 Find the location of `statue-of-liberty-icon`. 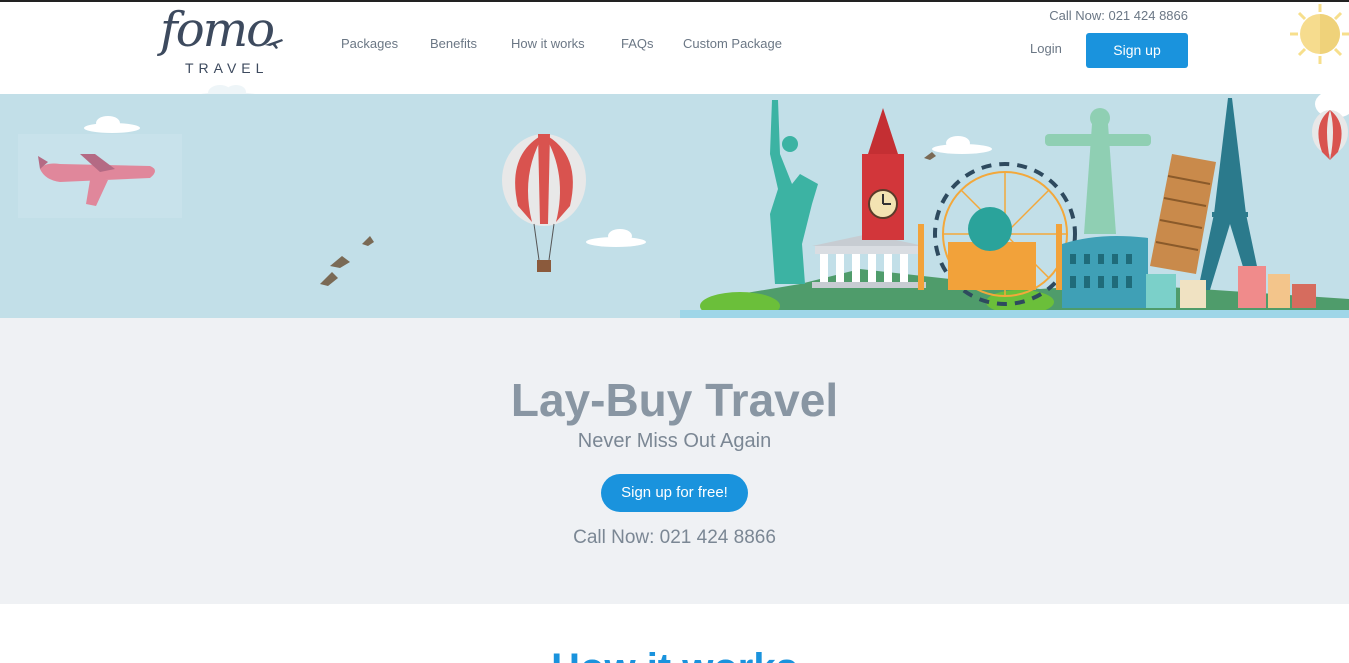

statue-of-liberty-icon is located at coordinates (794, 192).